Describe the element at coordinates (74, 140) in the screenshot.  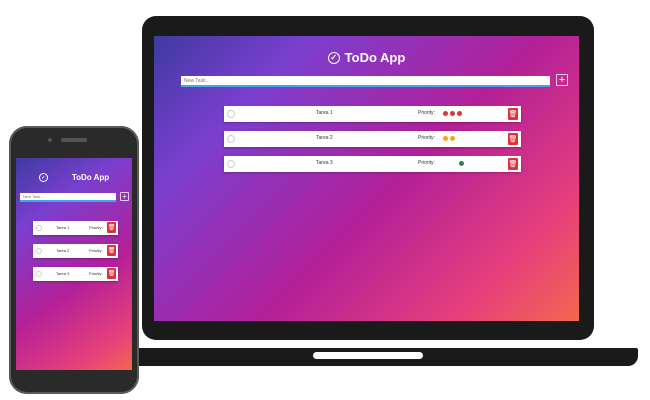
I see `phone-speaker` at that location.